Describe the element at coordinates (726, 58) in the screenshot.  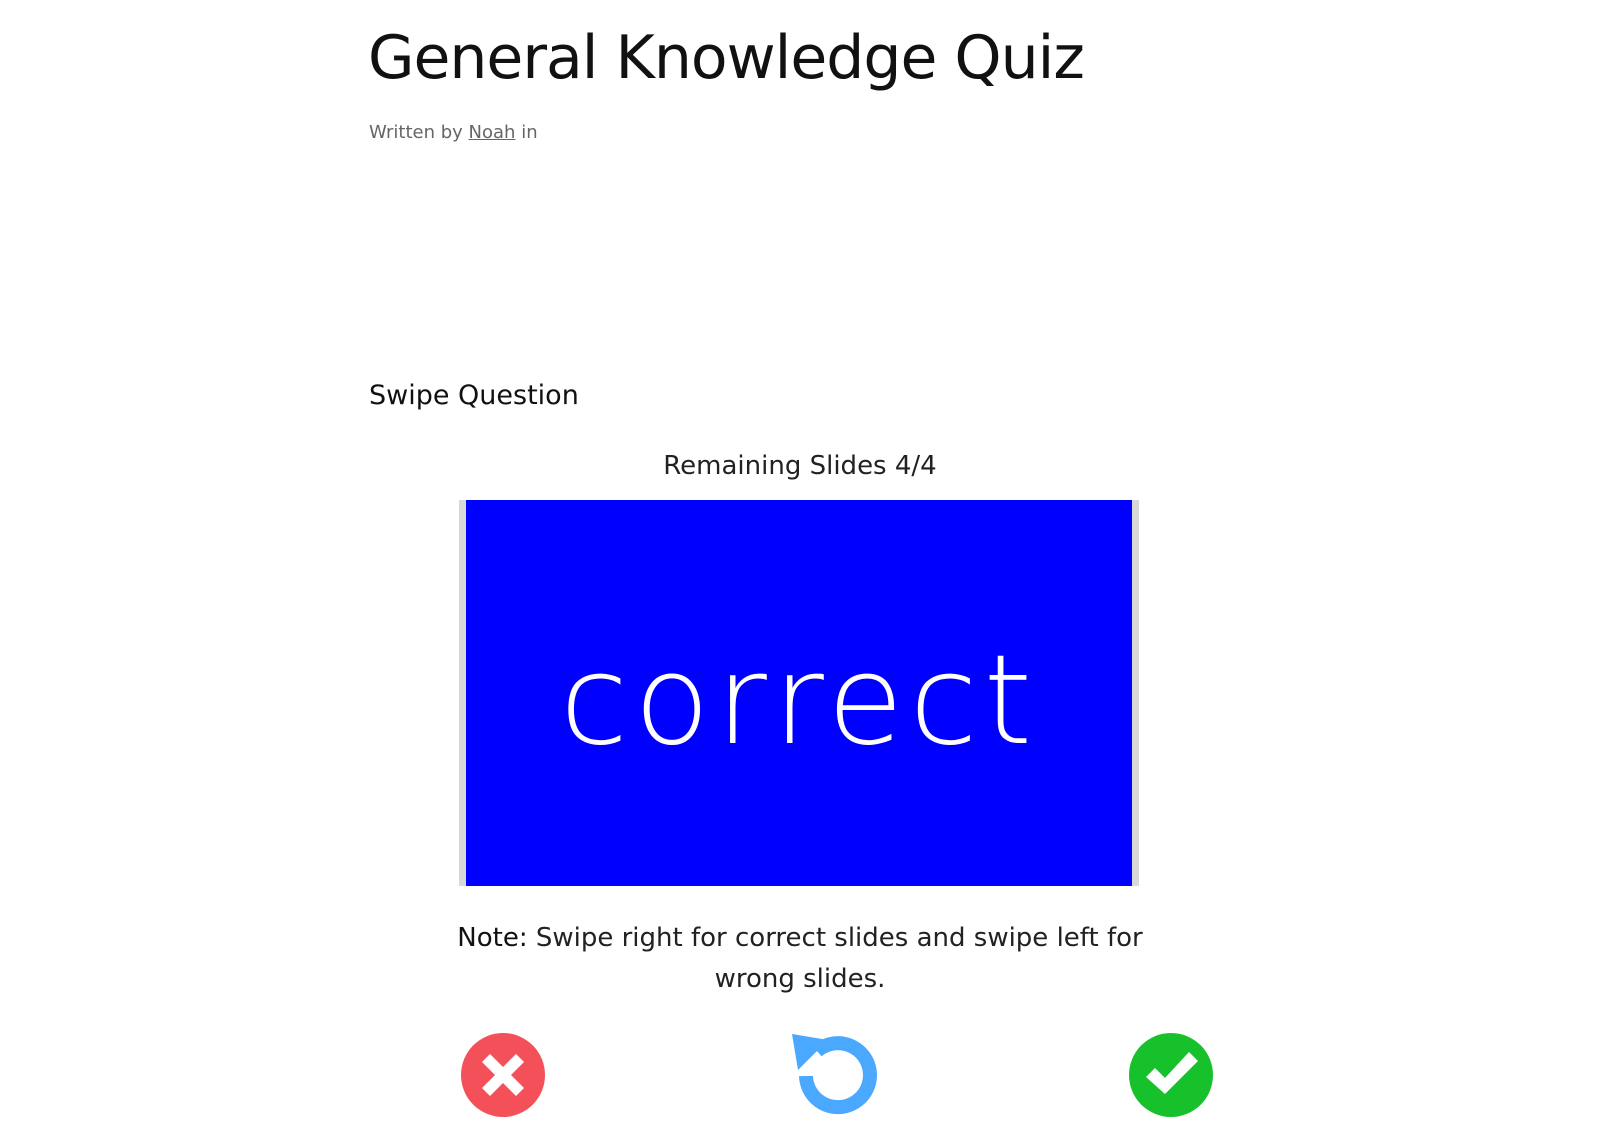
I see `page-title: General Knowledge Quiz` at that location.